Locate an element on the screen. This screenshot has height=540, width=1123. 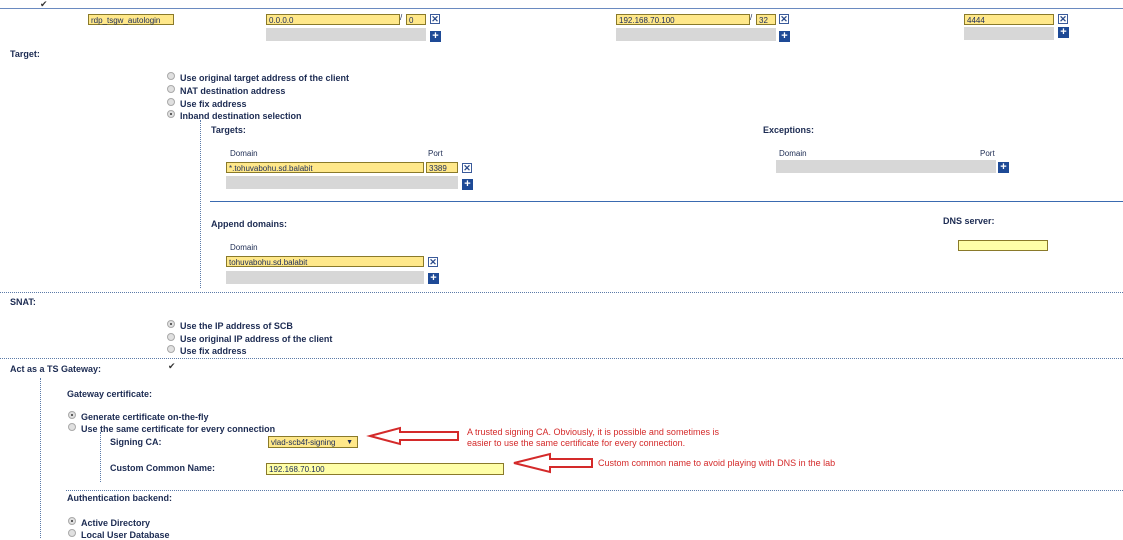
dns-server-field is located at coordinates (1003, 245).